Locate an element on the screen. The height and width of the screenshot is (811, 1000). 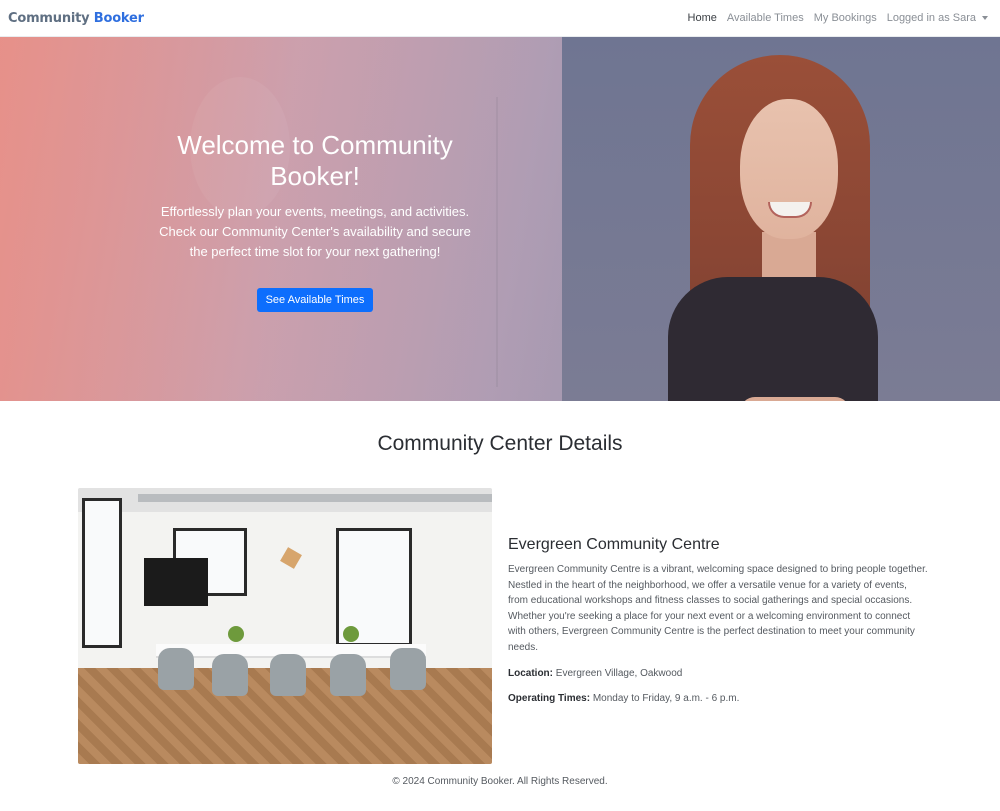
location-label: Location: is located at coordinates (530, 673).